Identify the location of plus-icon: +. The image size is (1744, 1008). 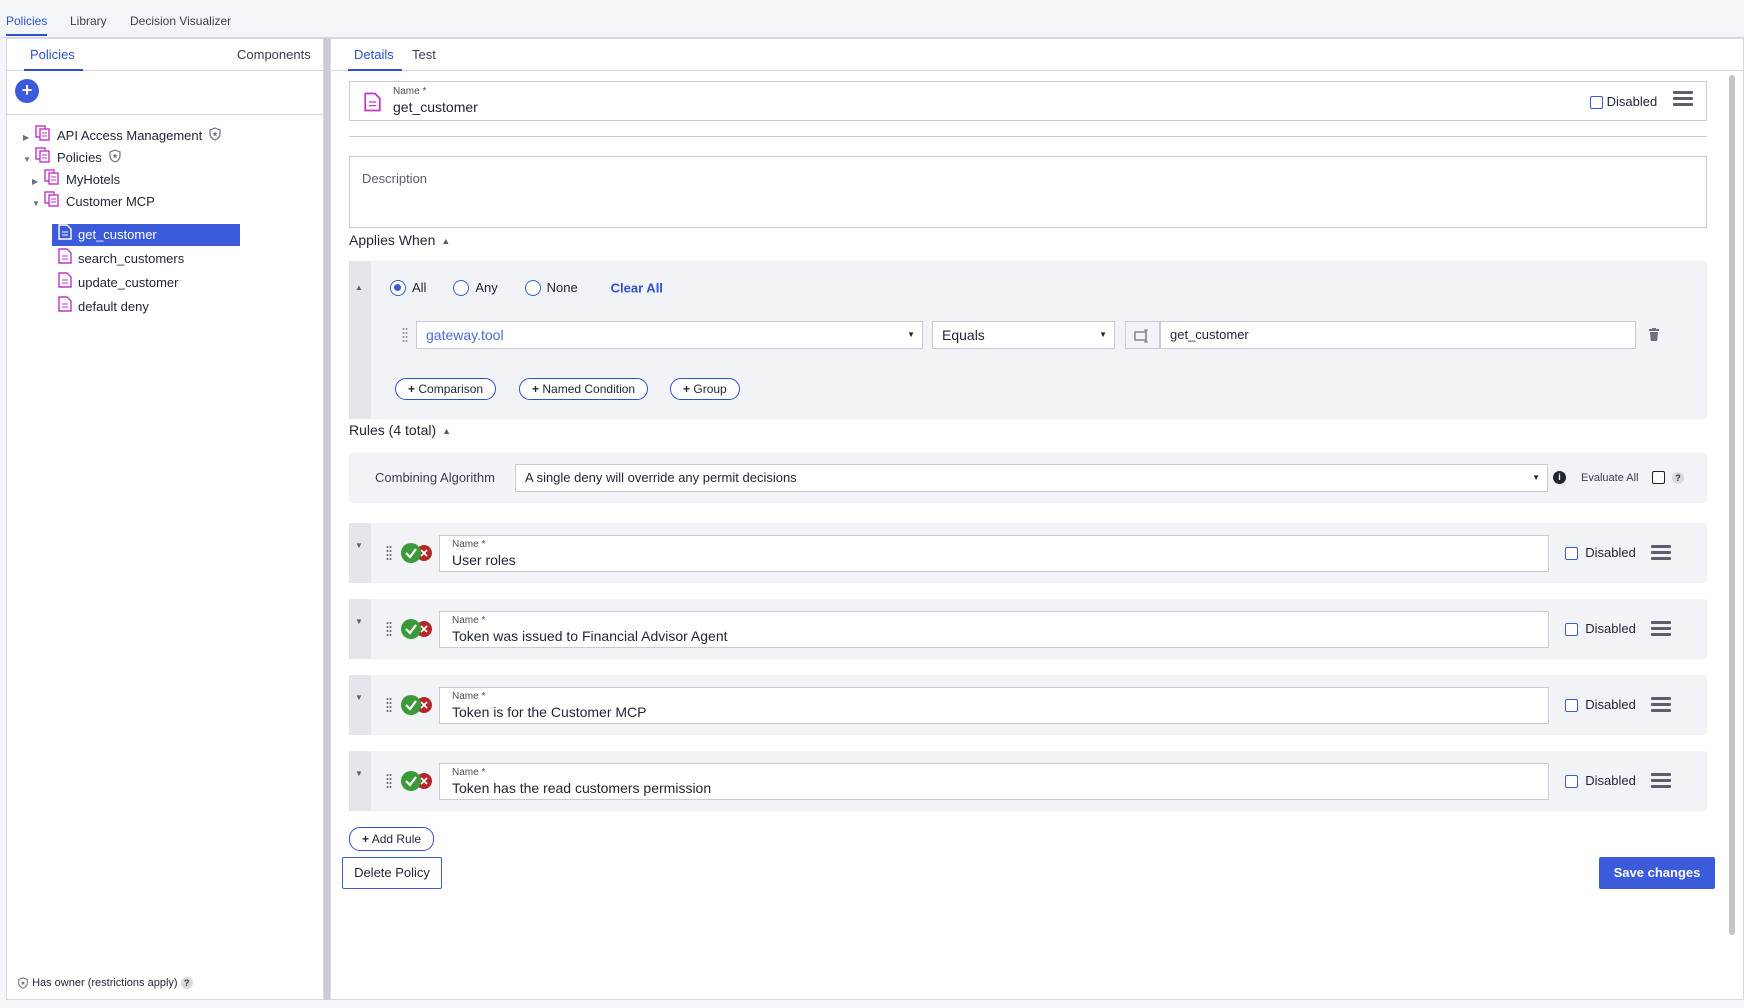
(27, 90).